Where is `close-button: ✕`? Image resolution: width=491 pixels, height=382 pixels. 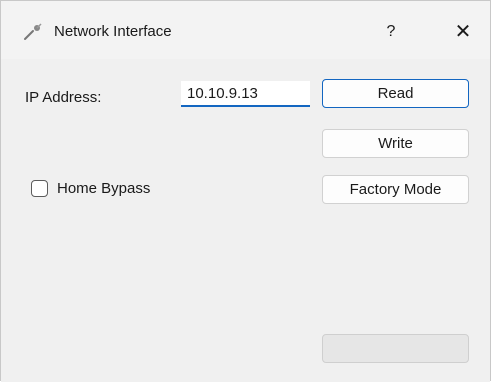
close-button: ✕ is located at coordinates (463, 32).